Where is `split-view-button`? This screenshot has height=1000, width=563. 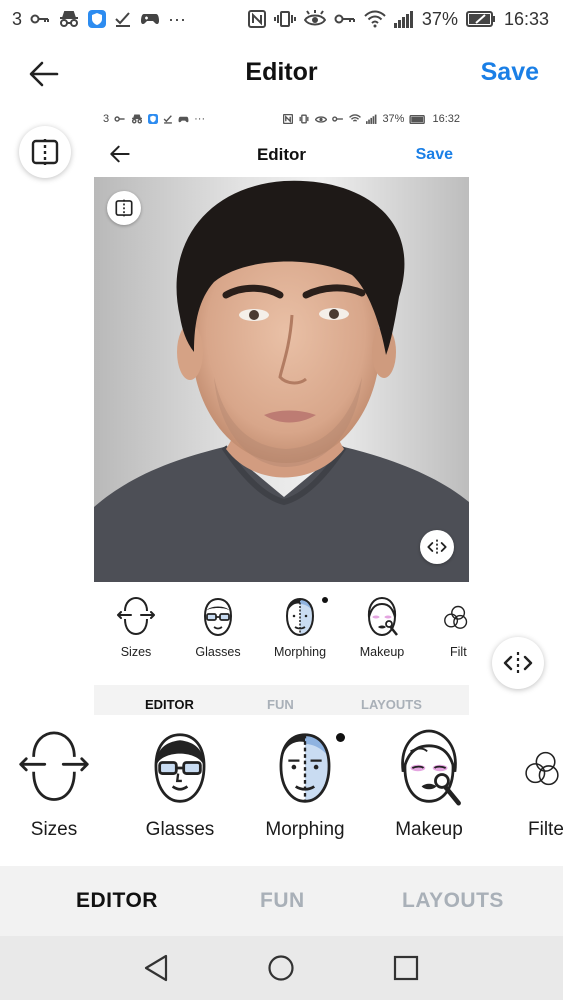 split-view-button is located at coordinates (518, 663).